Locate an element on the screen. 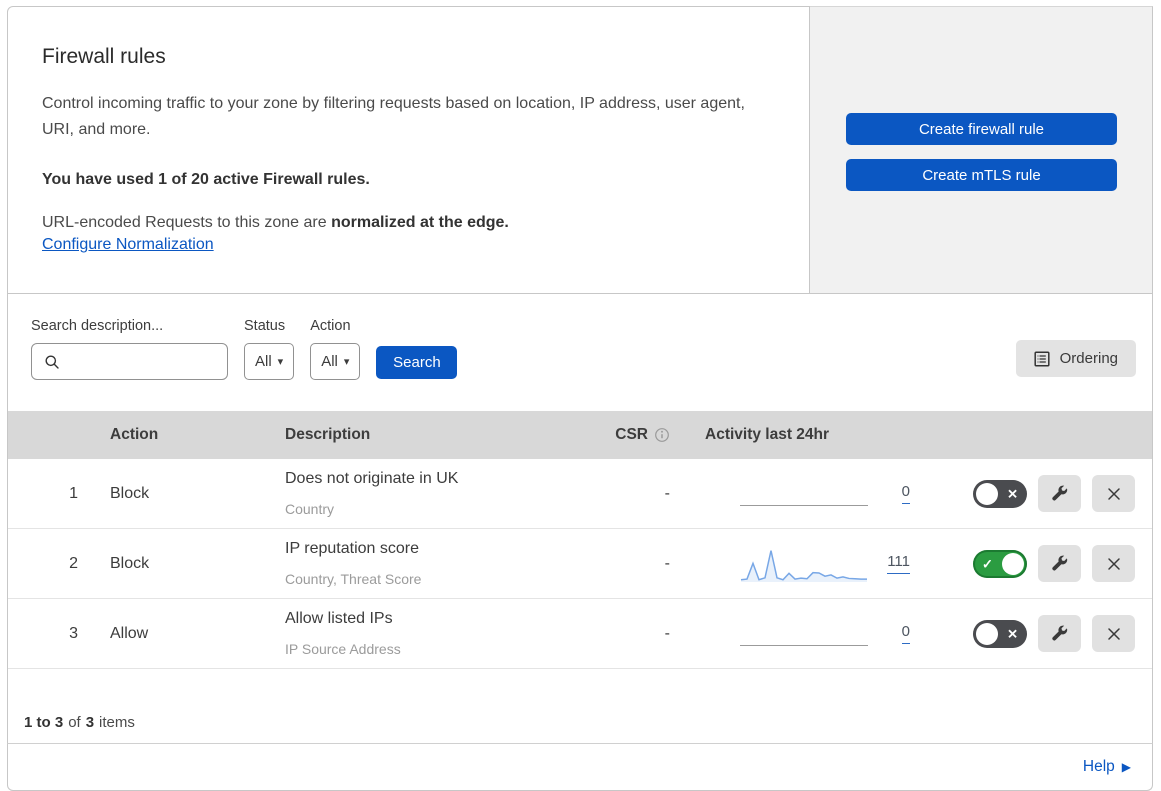 The width and height of the screenshot is (1161, 791). configure-normalization-link: Configure Normalization is located at coordinates (128, 244).